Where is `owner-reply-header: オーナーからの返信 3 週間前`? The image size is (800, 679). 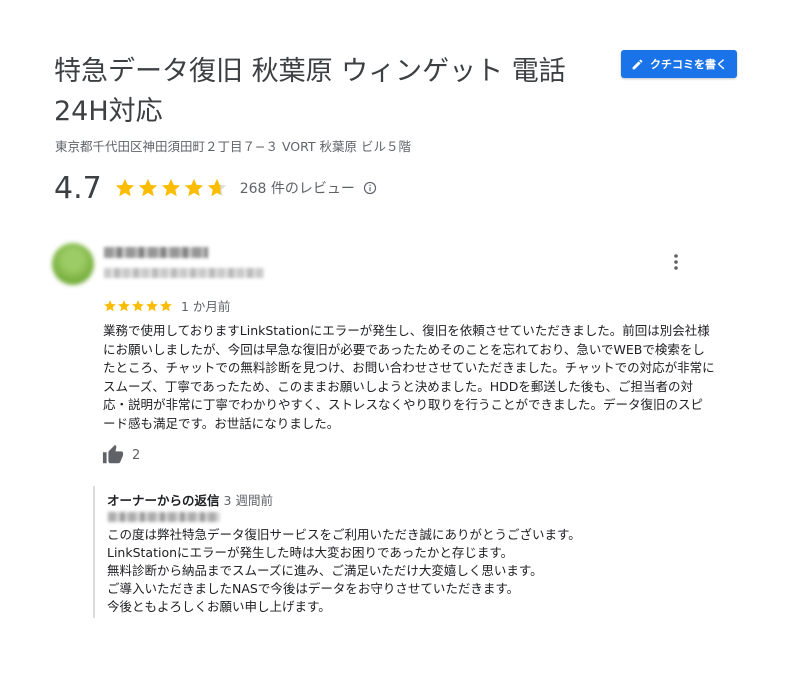
owner-reply-header: オーナーからの返信 3 週間前 is located at coordinates (190, 499).